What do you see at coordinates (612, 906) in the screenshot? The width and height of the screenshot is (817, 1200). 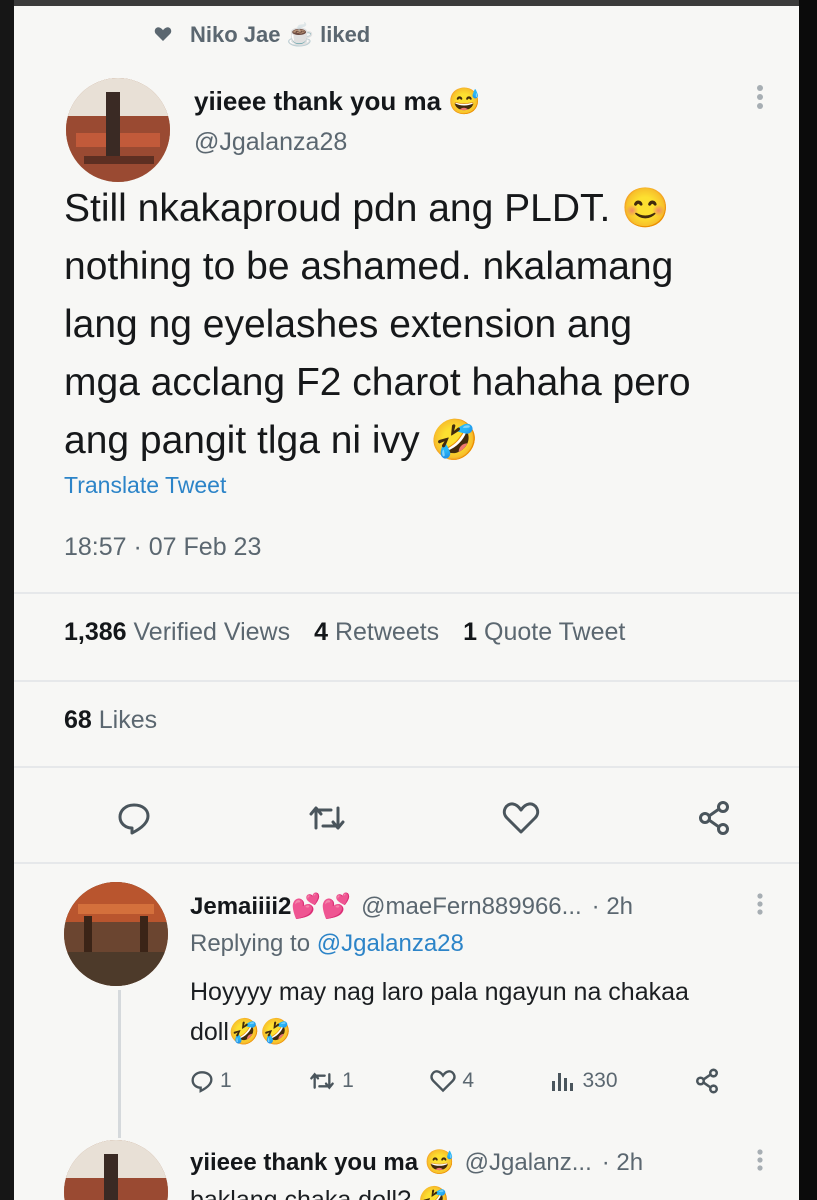 I see `reply-time: · 2h` at bounding box center [612, 906].